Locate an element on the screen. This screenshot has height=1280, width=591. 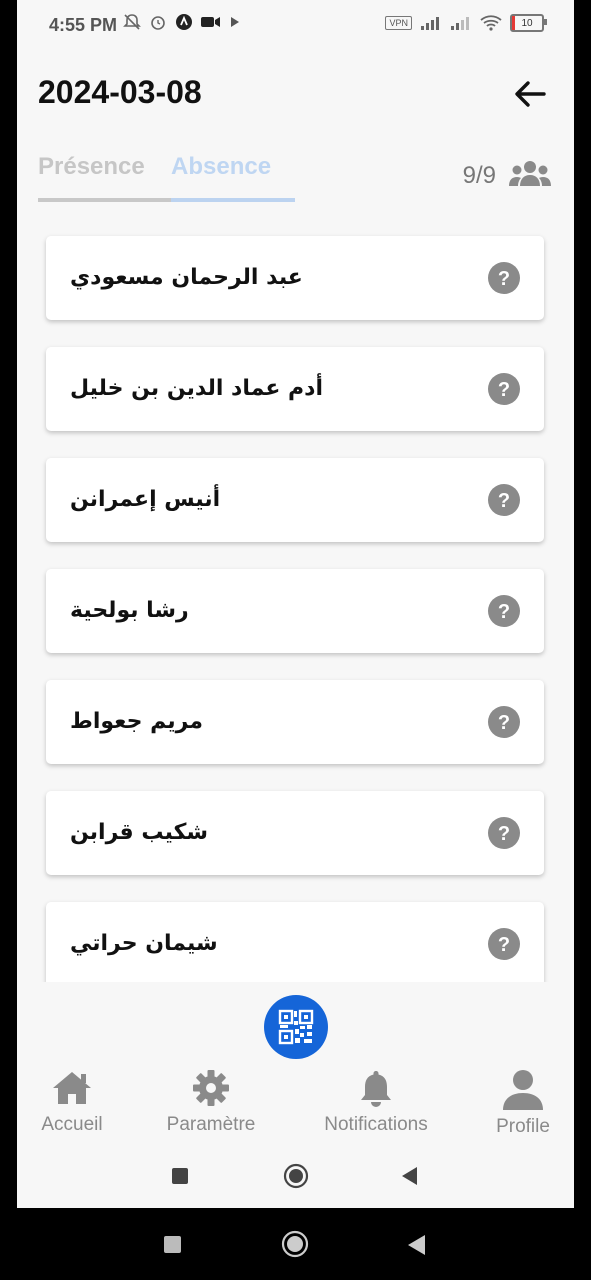
tab-absence: Absence is located at coordinates (221, 167).